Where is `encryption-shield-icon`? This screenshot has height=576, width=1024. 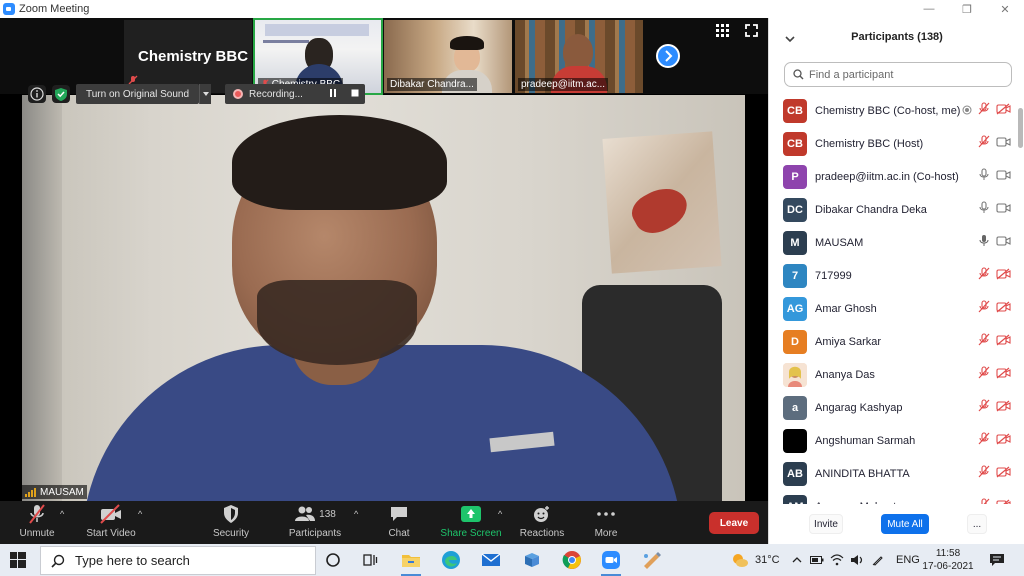
encryption-shield-icon is located at coordinates (61, 94).